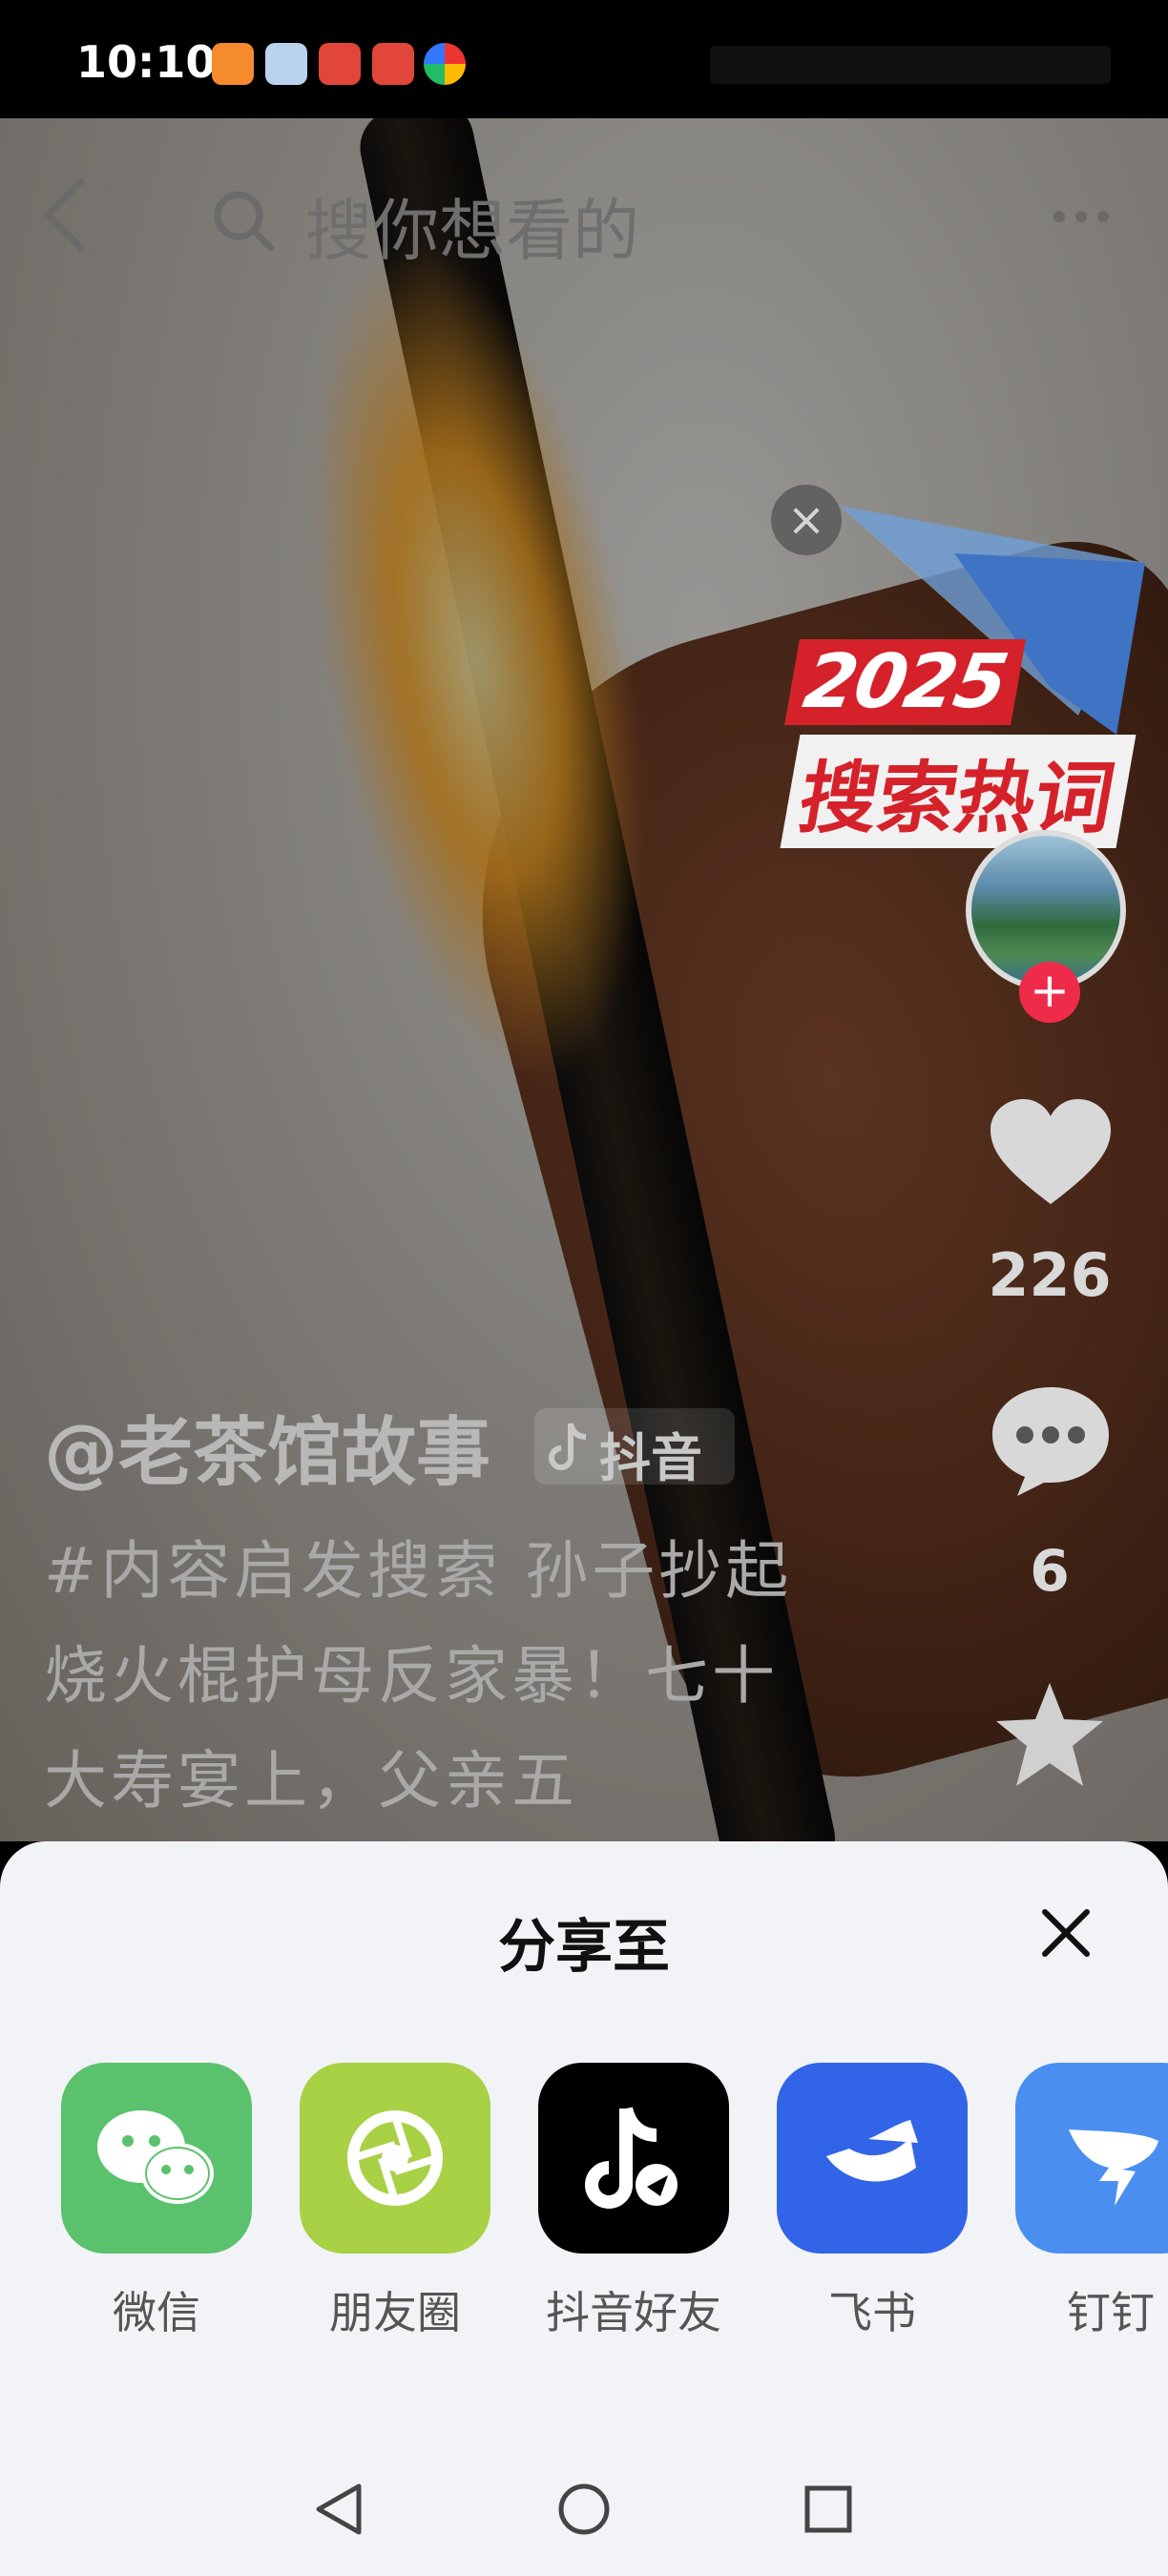 This screenshot has height=2576, width=1168. Describe the element at coordinates (905, 682) in the screenshot. I see `promo-year: 2025` at that location.